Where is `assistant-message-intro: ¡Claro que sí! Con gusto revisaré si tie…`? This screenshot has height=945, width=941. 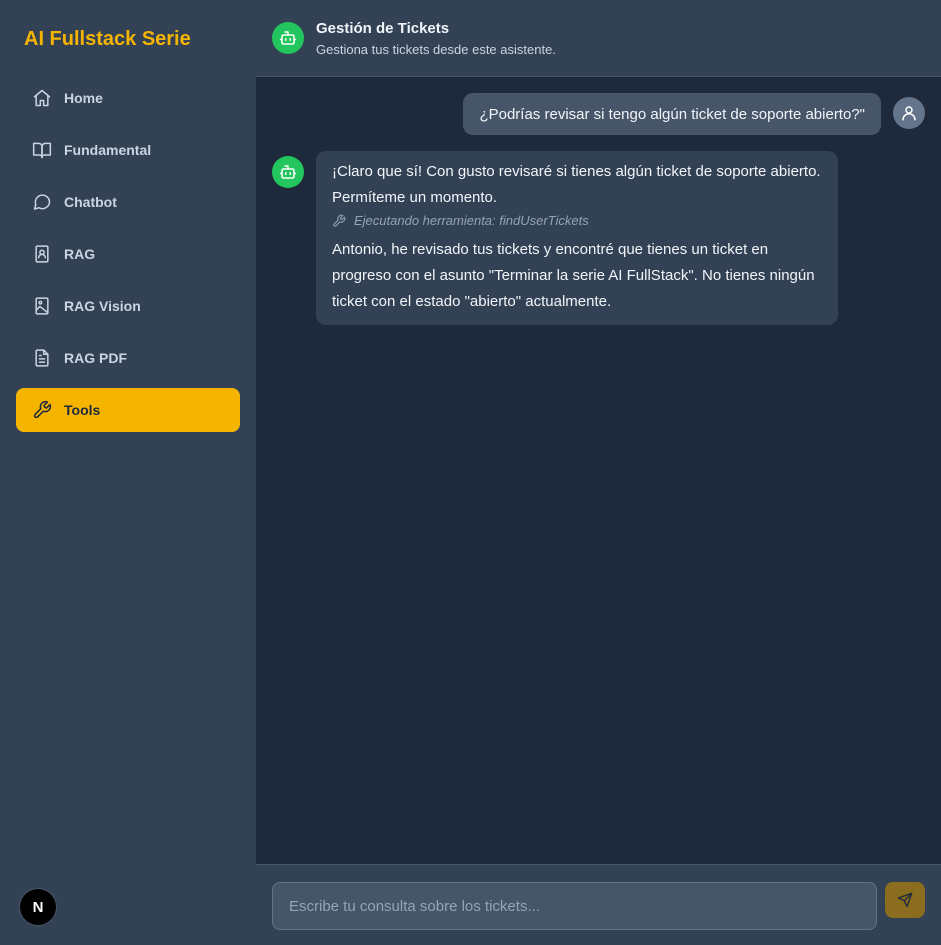 assistant-message-intro: ¡Claro que sí! Con gusto revisaré si tie… is located at coordinates (576, 184).